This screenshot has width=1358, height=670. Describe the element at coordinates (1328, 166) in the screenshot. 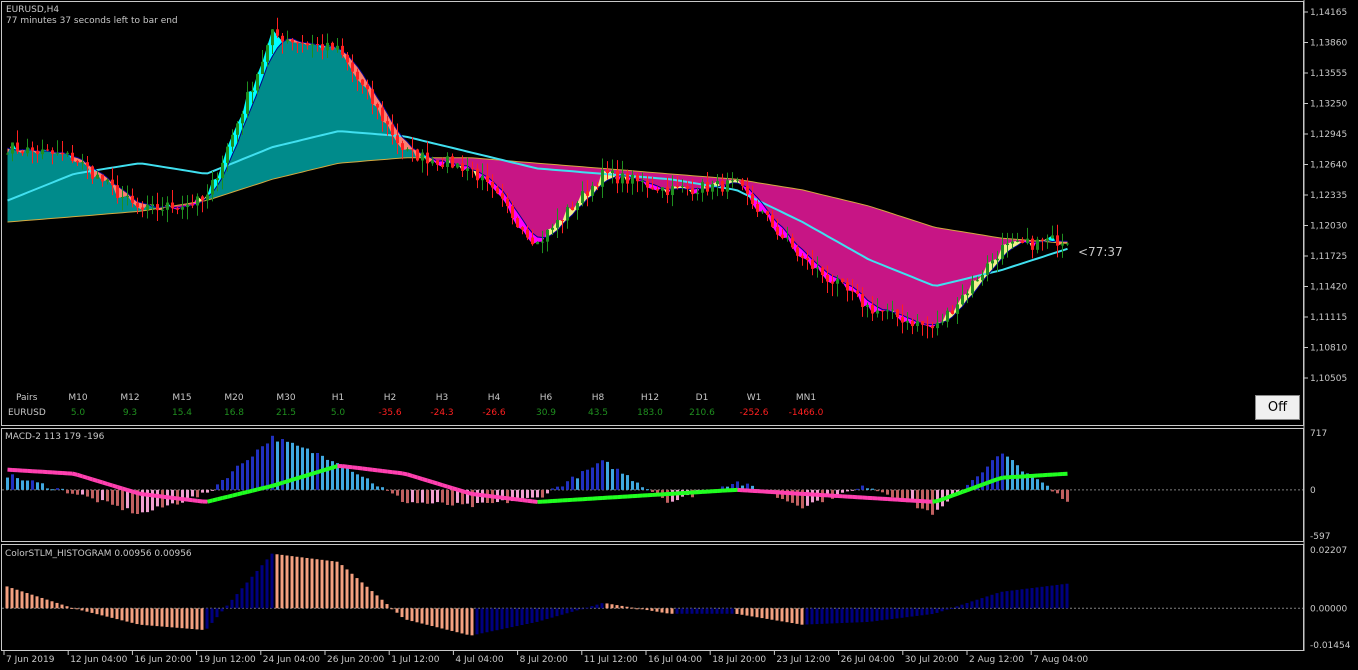

I see `price-tick-label: 1,12640` at that location.